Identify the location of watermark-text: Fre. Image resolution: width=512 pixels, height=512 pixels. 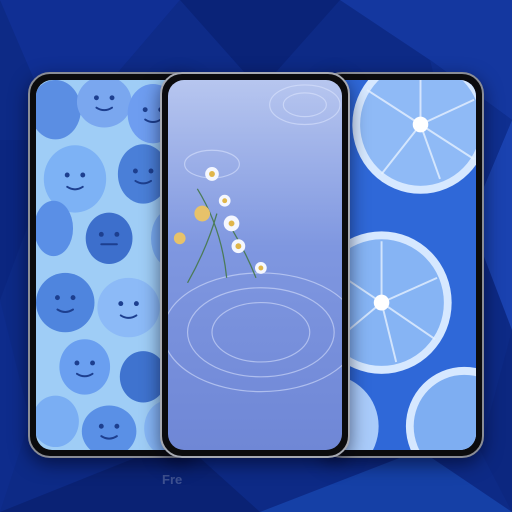
(172, 479).